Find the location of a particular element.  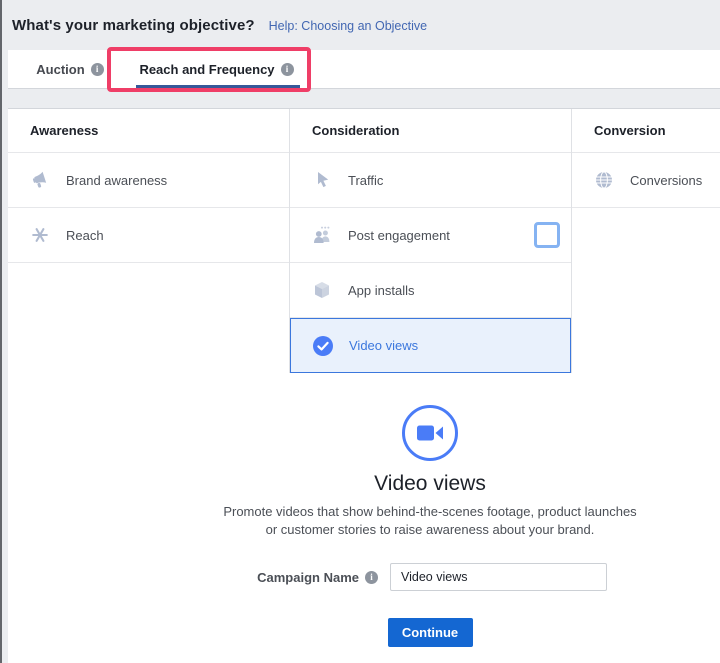

column-header-awareness: Awareness is located at coordinates (148, 131).